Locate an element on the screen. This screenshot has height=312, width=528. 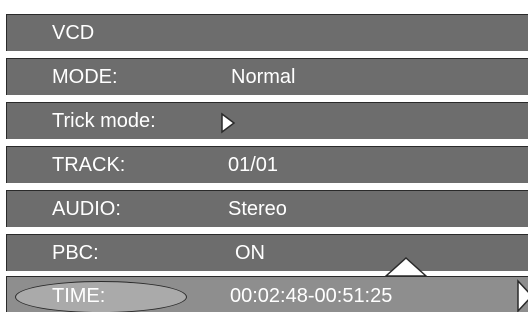
mode-value: Normal is located at coordinates (263, 77).